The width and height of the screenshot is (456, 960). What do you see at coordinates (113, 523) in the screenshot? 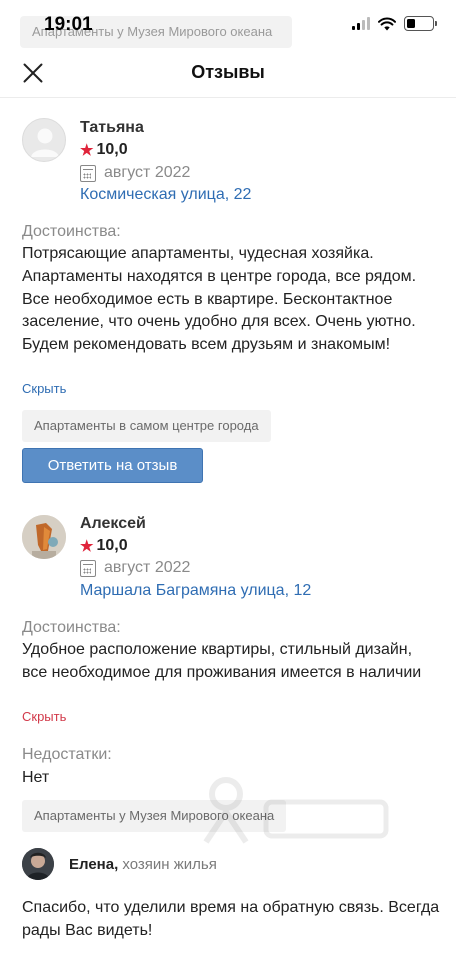
I see `review-author: Алексей` at bounding box center [113, 523].